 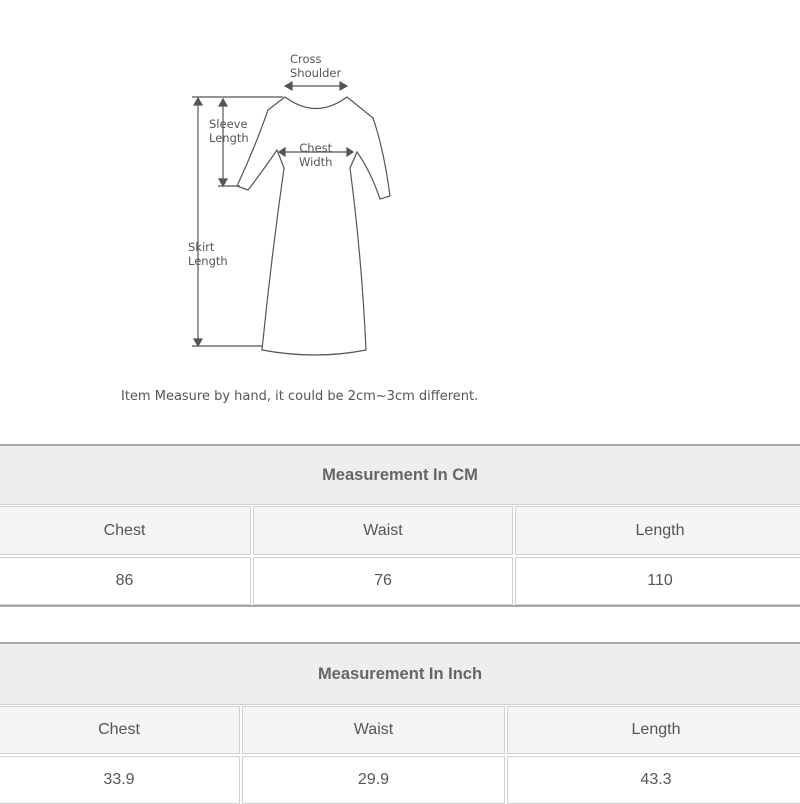 What do you see at coordinates (653, 780) in the screenshot?
I see `value-cell-length: 43.3` at bounding box center [653, 780].